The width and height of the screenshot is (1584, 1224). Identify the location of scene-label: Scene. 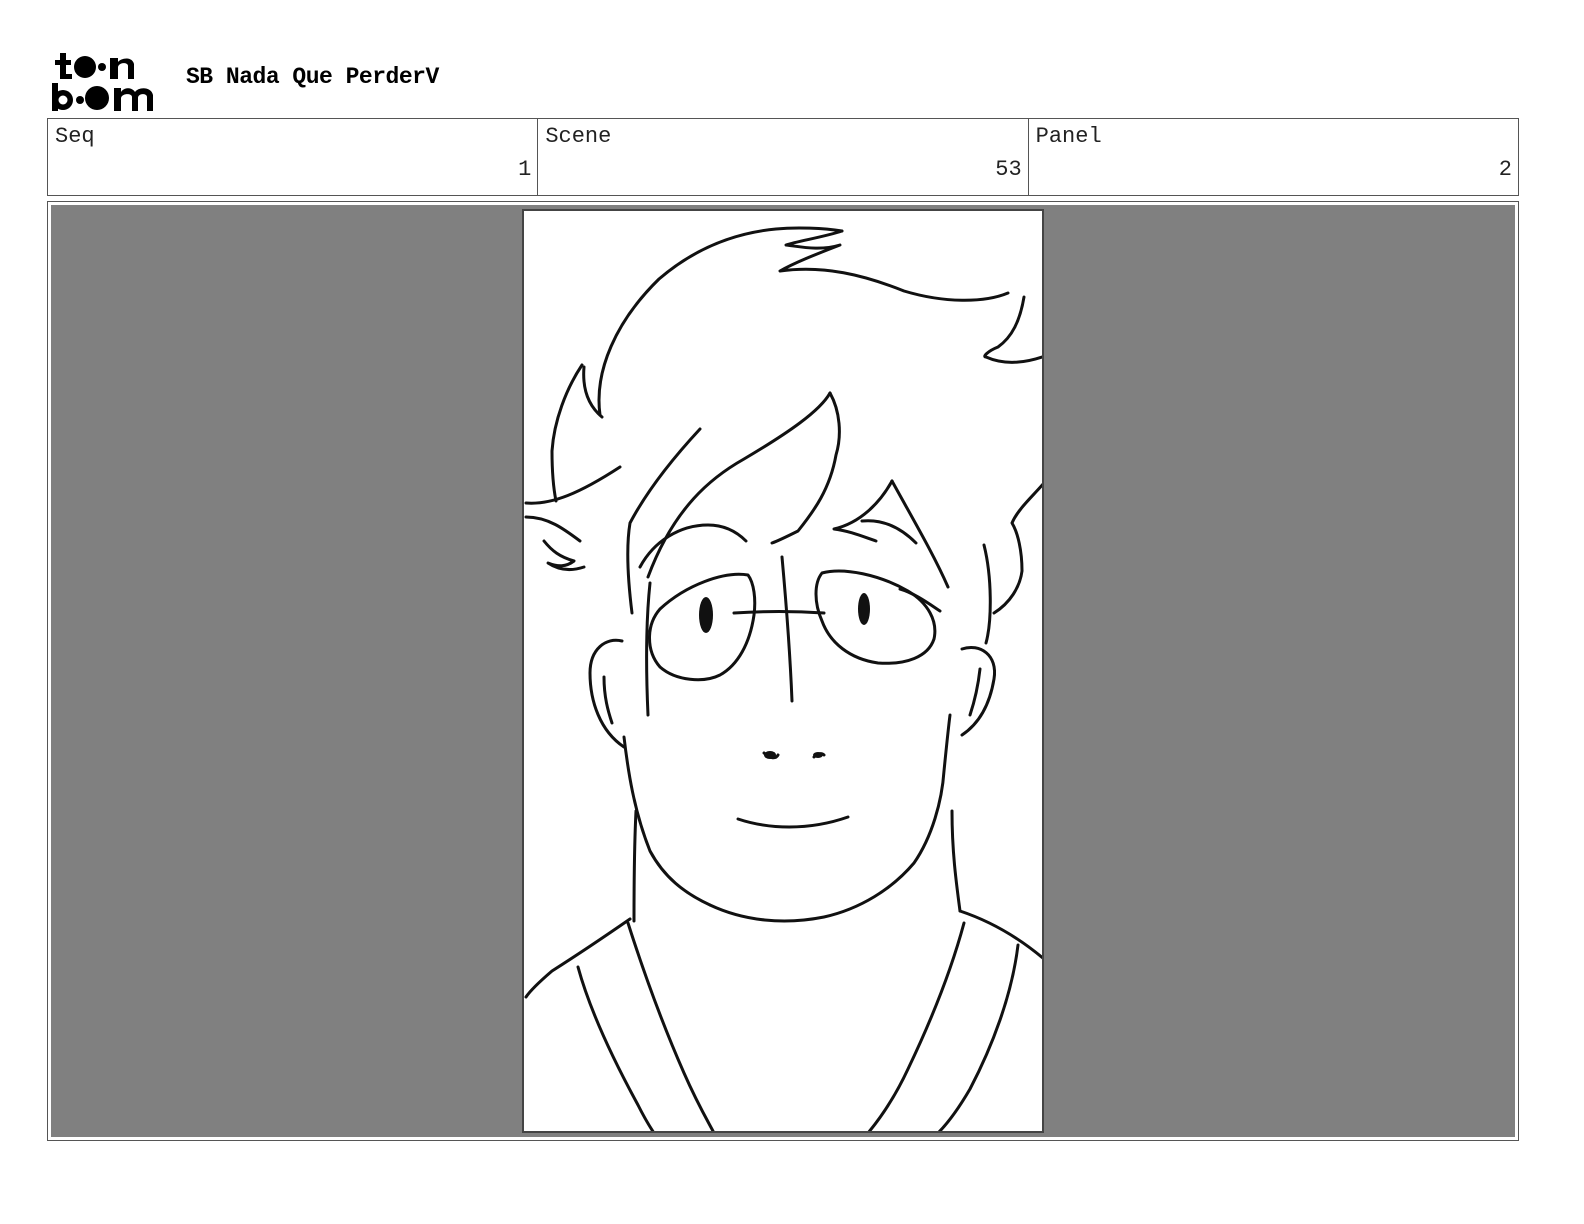
(578, 136).